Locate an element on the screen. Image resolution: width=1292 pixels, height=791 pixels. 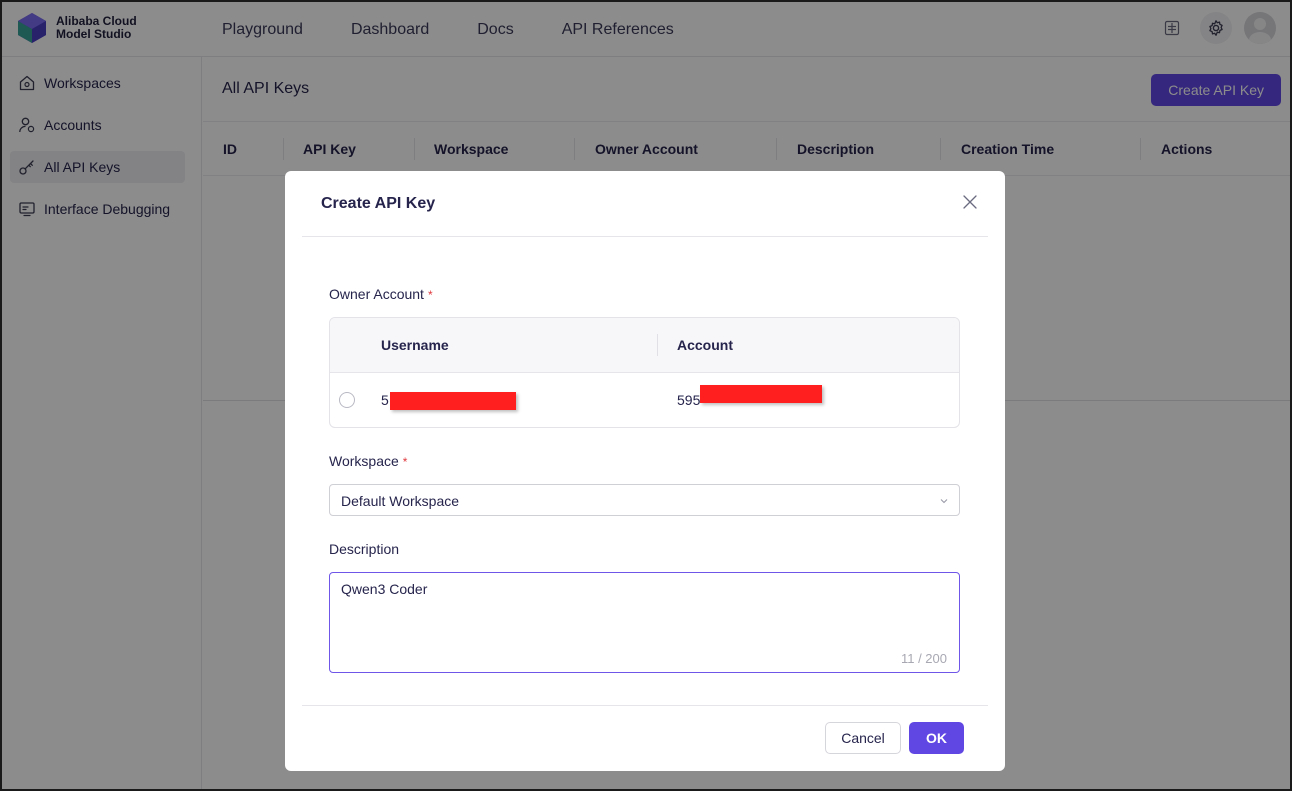
owner-account-label: Owner Account * is located at coordinates (381, 294).